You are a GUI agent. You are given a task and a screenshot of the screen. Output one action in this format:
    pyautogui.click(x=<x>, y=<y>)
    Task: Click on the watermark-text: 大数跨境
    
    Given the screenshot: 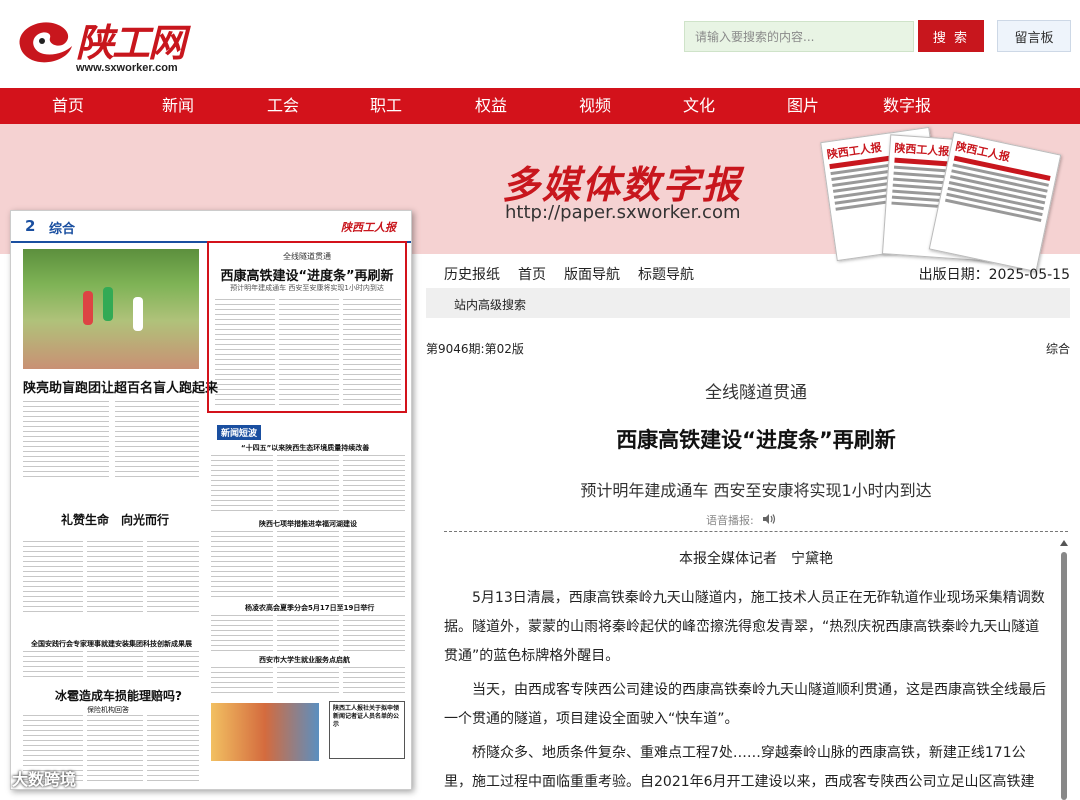 What is the action you would take?
    pyautogui.click(x=44, y=779)
    